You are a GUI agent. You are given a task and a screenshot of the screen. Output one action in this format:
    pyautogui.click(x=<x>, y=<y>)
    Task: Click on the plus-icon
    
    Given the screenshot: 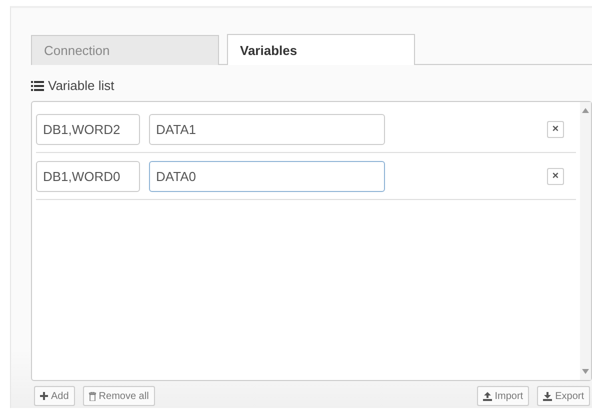 What is the action you would take?
    pyautogui.click(x=44, y=396)
    